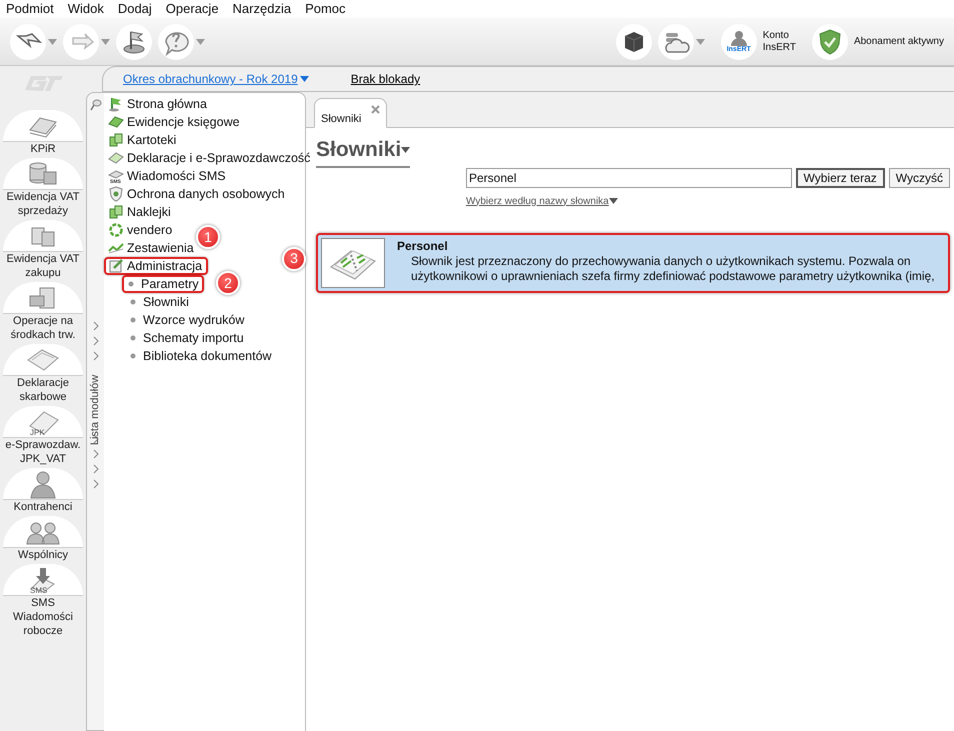 The height and width of the screenshot is (731, 954). I want to click on result-item: Personel Słownik jest przeznaczony do przechowywania danych o użytkownikach systemu. Pozwala on użytkownikowi o uprawnieniach szefa firmy zdefiniować podstawowe parametry użytkownika (imię,, so click(633, 262).